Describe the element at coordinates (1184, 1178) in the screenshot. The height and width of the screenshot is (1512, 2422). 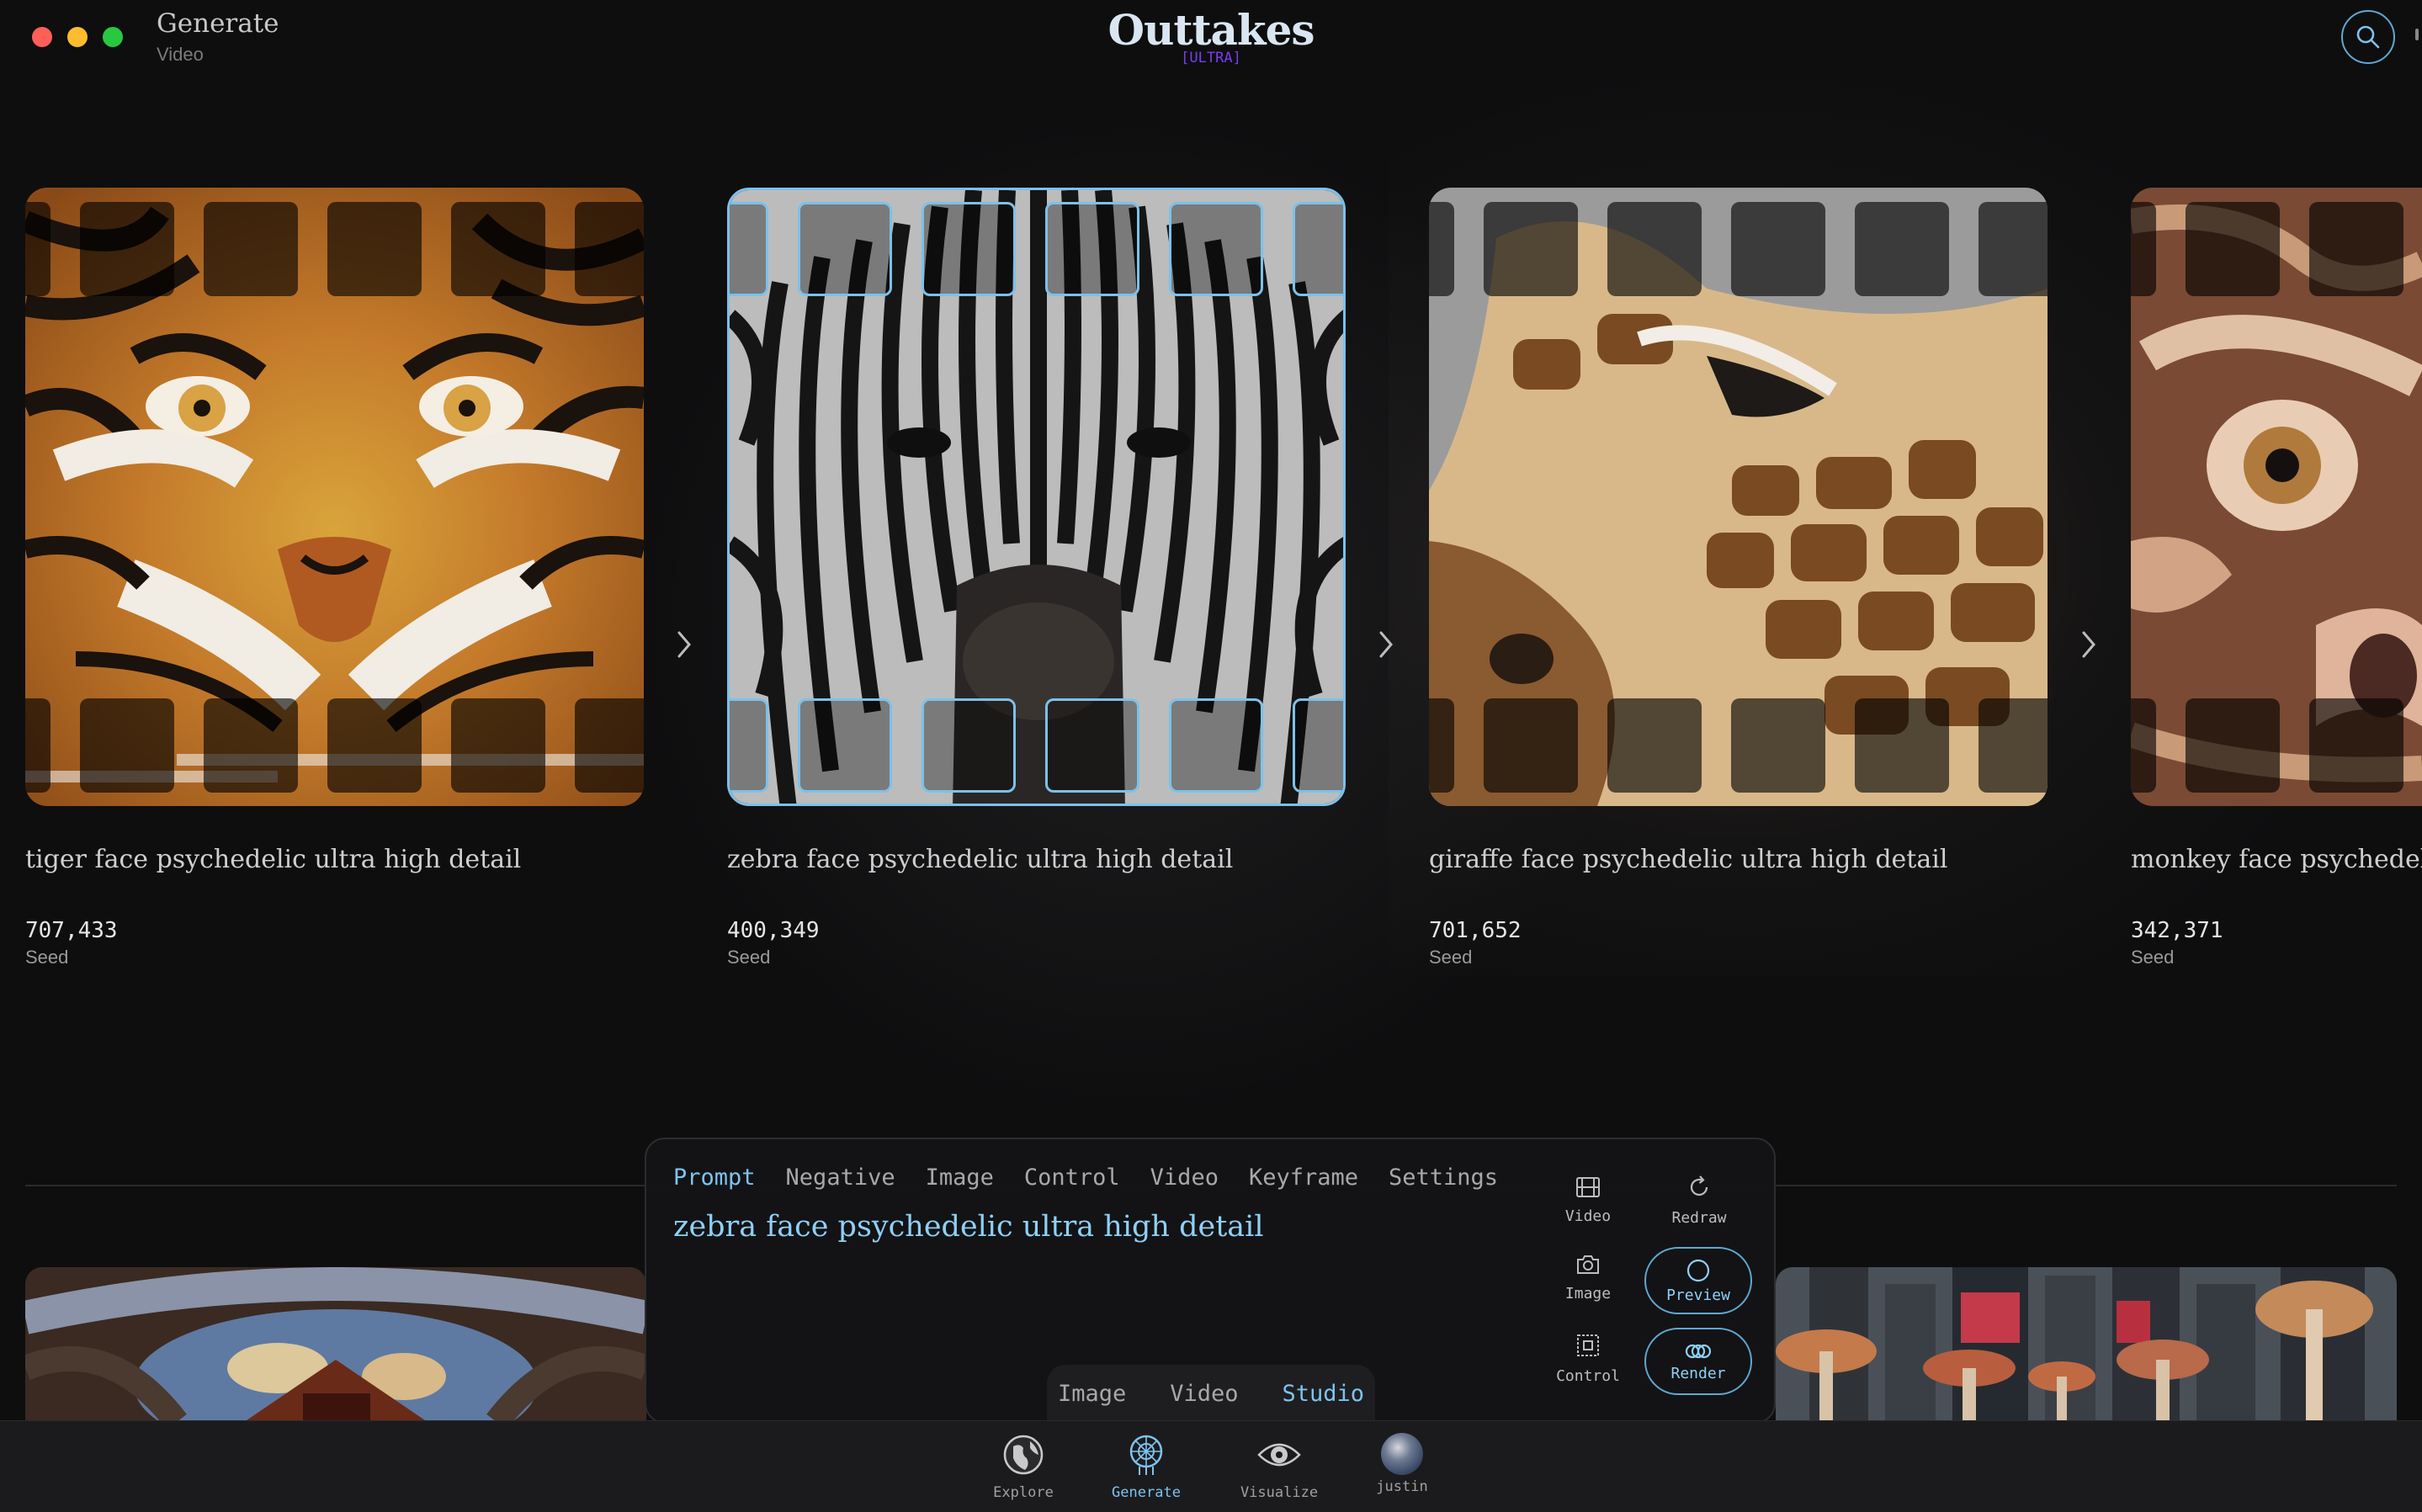
I see `tab-video: Video` at that location.